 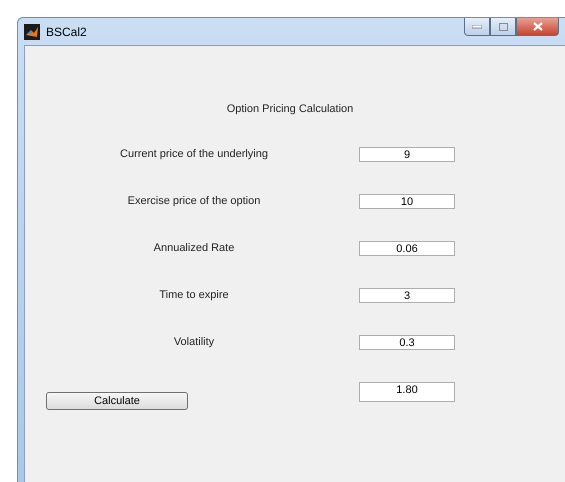 I want to click on minimize-button, so click(x=477, y=27).